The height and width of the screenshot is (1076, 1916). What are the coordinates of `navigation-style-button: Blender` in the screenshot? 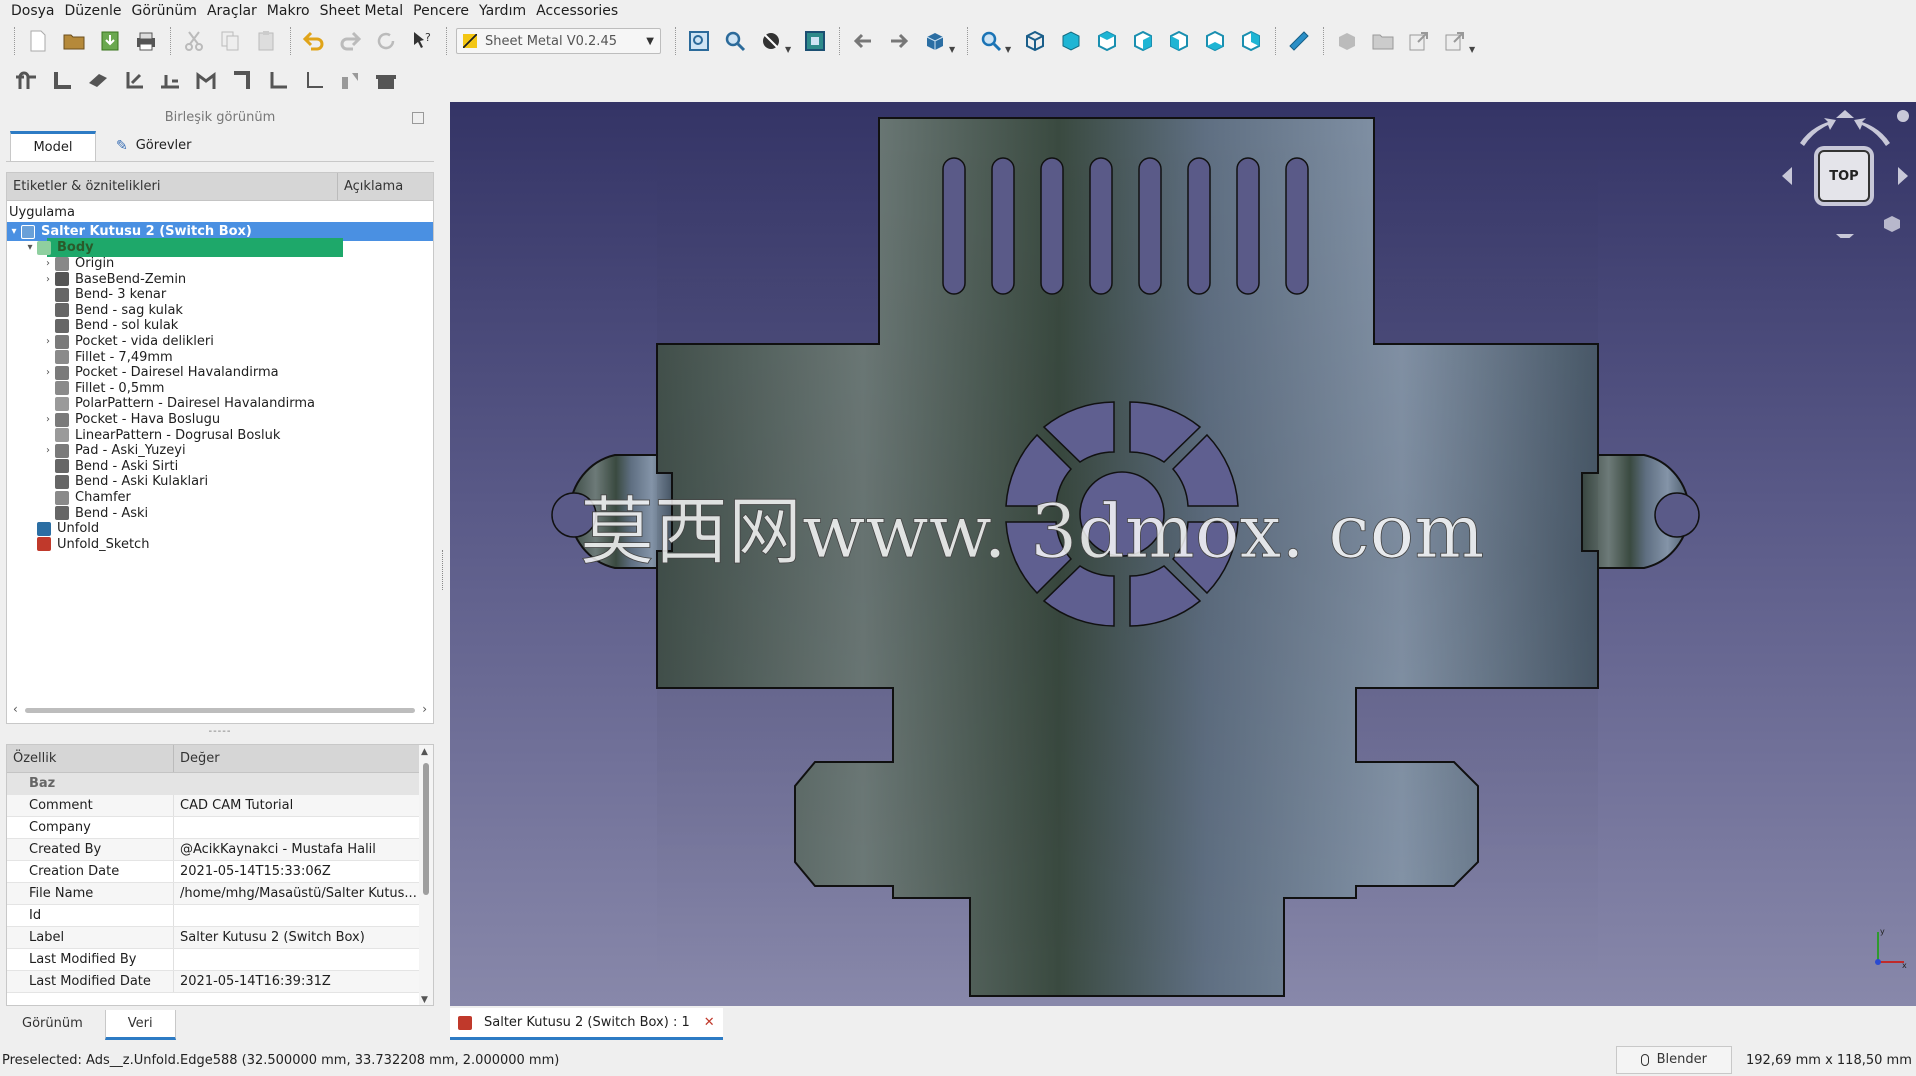 It's located at (1673, 1060).